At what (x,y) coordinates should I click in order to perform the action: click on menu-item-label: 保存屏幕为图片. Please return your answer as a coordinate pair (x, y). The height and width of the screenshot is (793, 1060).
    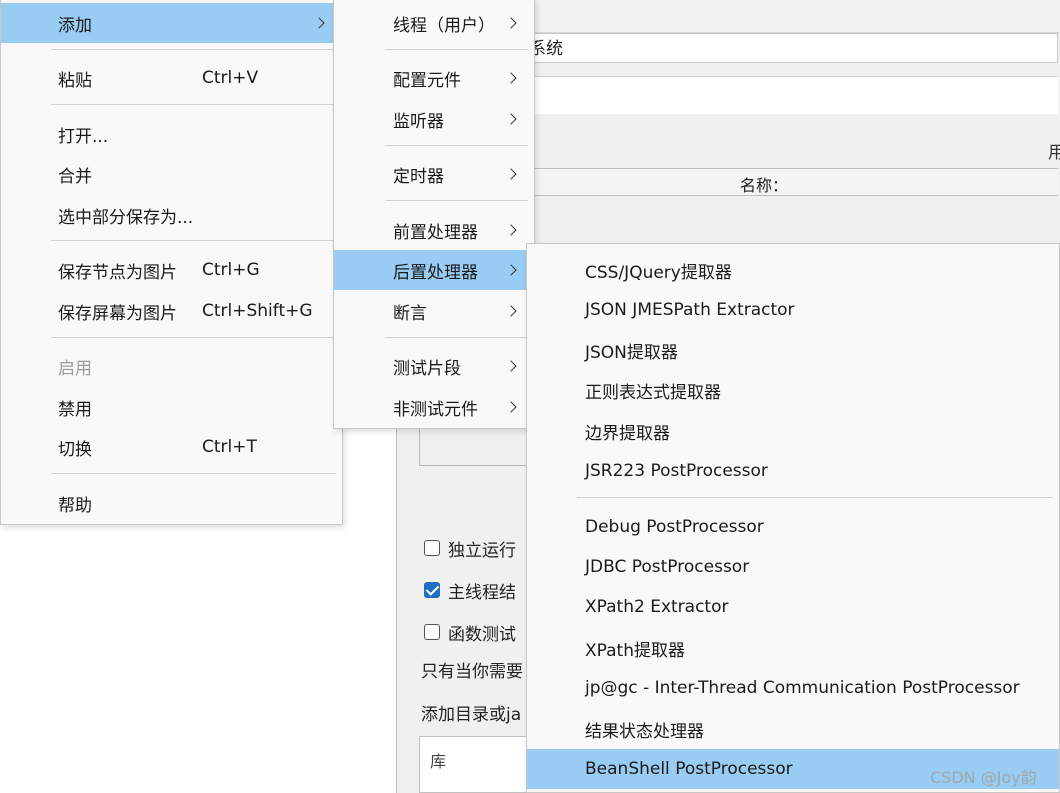
    Looking at the image, I should click on (117, 313).